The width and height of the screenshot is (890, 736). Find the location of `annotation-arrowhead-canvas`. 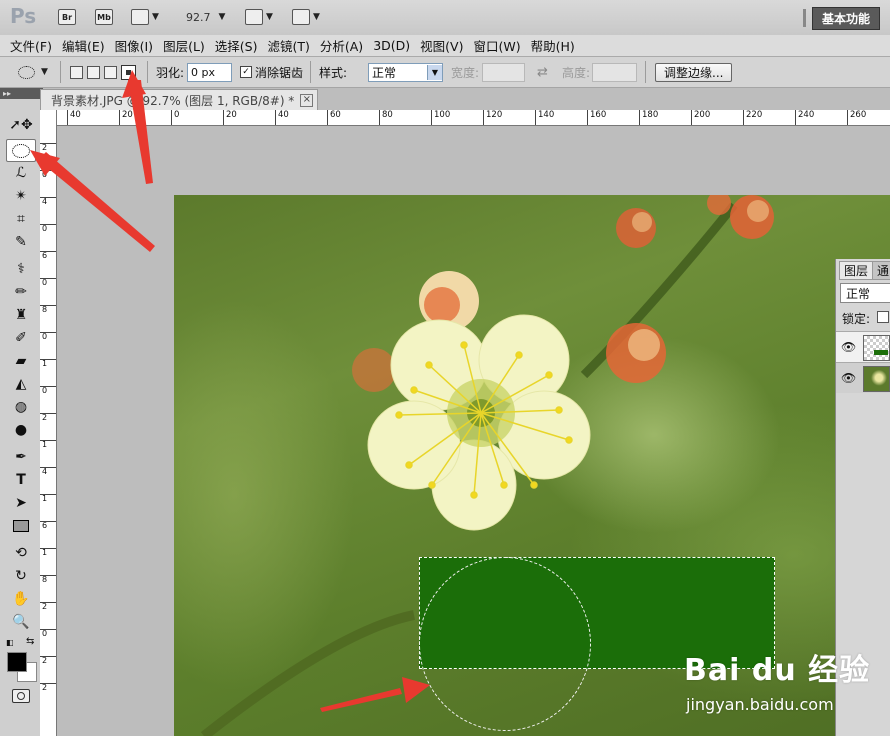

annotation-arrowhead-canvas is located at coordinates (416, 690).